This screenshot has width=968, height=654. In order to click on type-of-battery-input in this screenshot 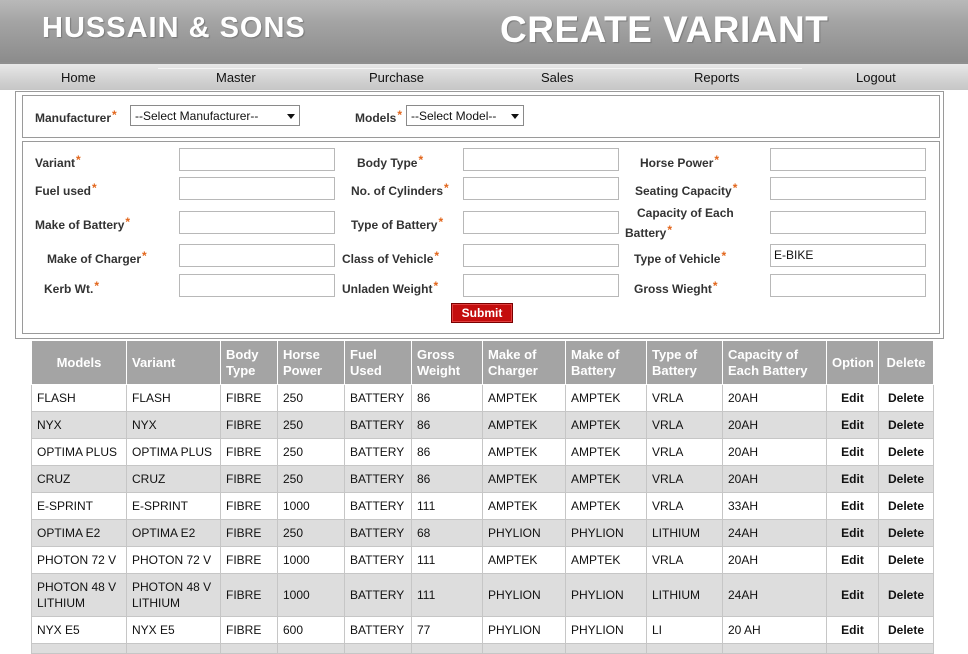, I will do `click(541, 222)`.